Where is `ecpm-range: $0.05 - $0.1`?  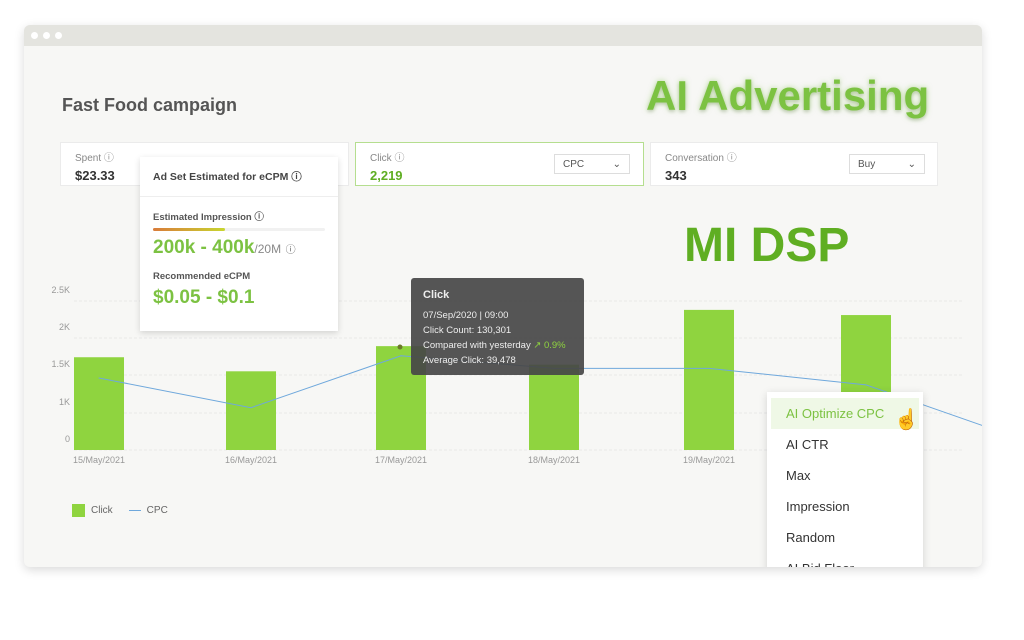
ecpm-range: $0.05 - $0.1 is located at coordinates (204, 297).